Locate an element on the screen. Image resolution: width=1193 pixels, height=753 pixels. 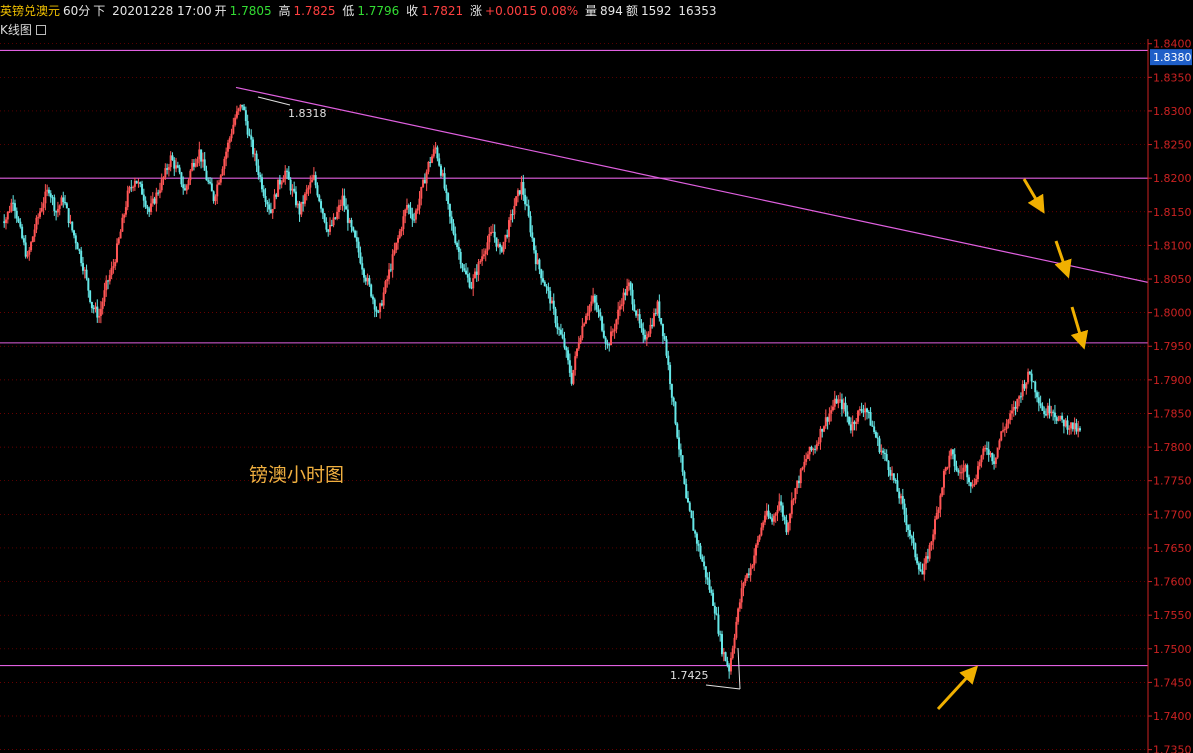
symbol-name: 英镑兑澳元 is located at coordinates (30, 11).